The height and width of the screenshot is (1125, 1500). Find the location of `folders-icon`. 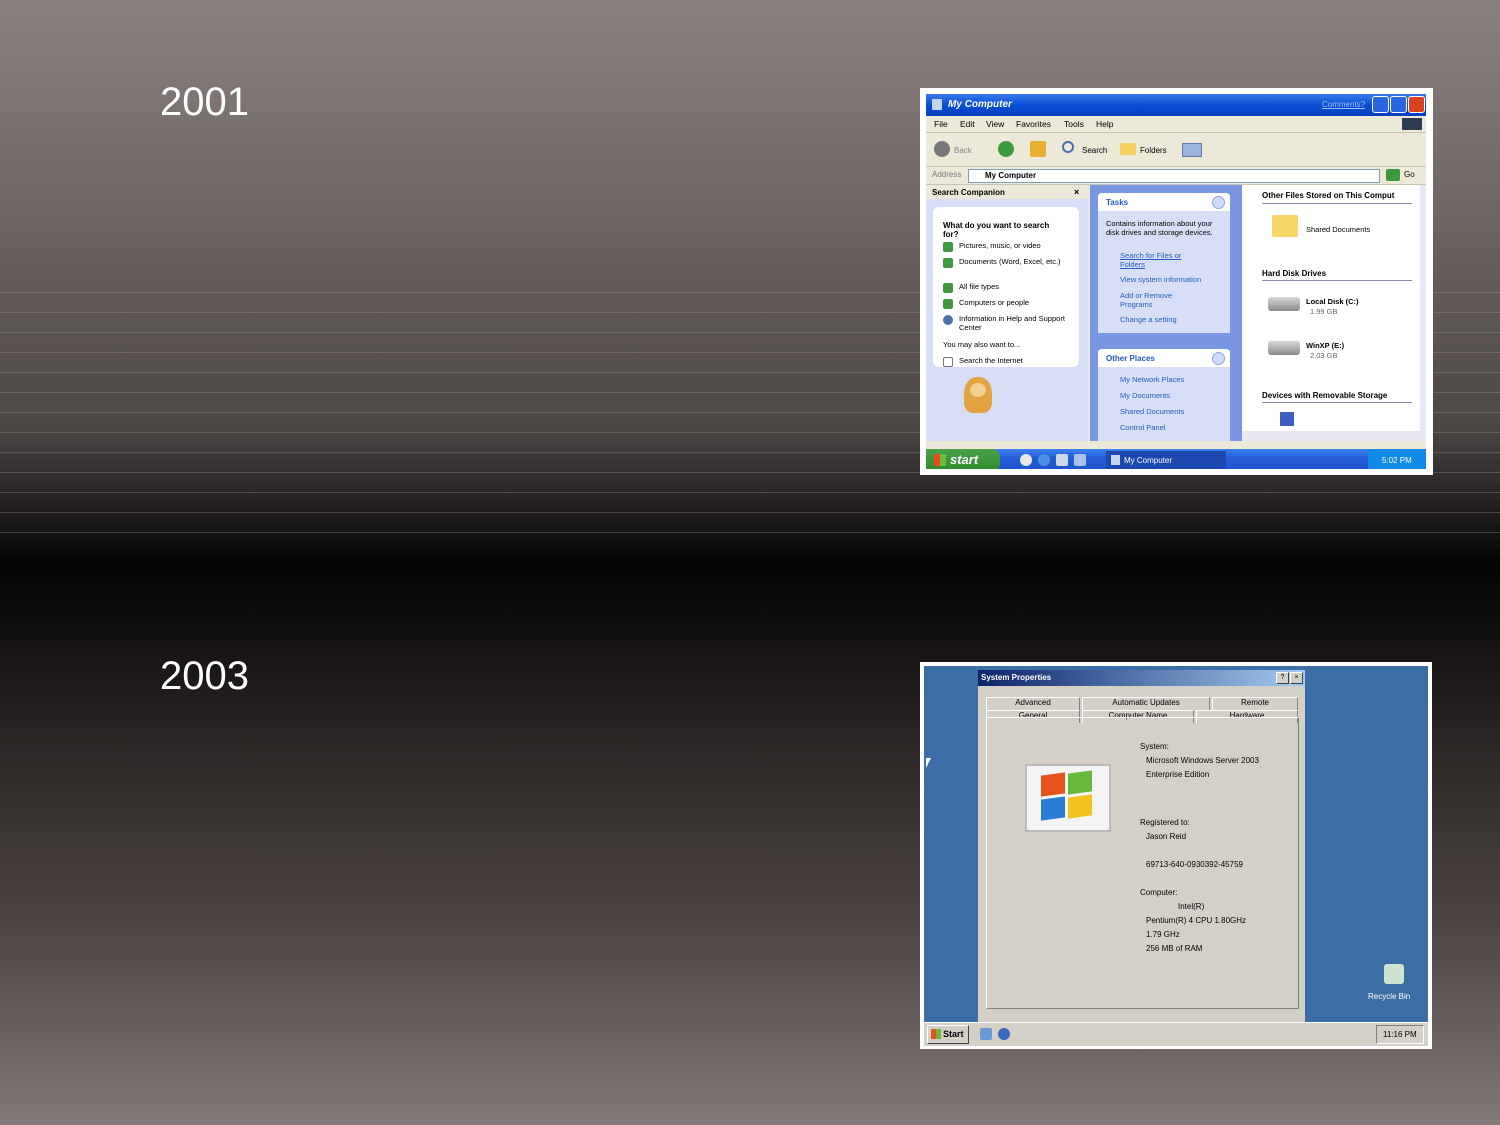

folders-icon is located at coordinates (1128, 149).